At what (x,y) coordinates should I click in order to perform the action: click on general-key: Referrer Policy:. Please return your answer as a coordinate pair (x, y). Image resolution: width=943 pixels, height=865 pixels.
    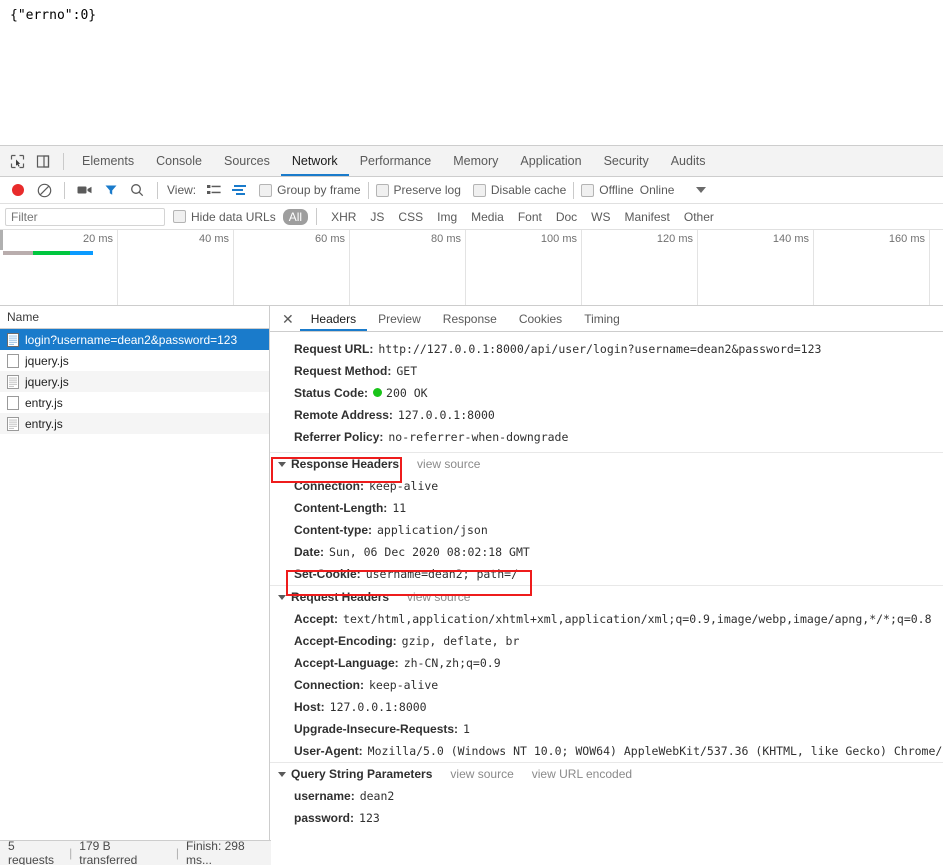
    Looking at the image, I should click on (339, 437).